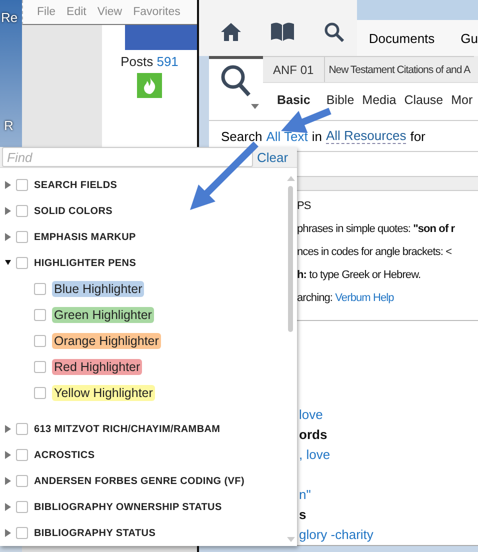 This screenshot has height=552, width=478. Describe the element at coordinates (76, 185) in the screenshot. I see `category-label: SEARCH FIELDS` at that location.